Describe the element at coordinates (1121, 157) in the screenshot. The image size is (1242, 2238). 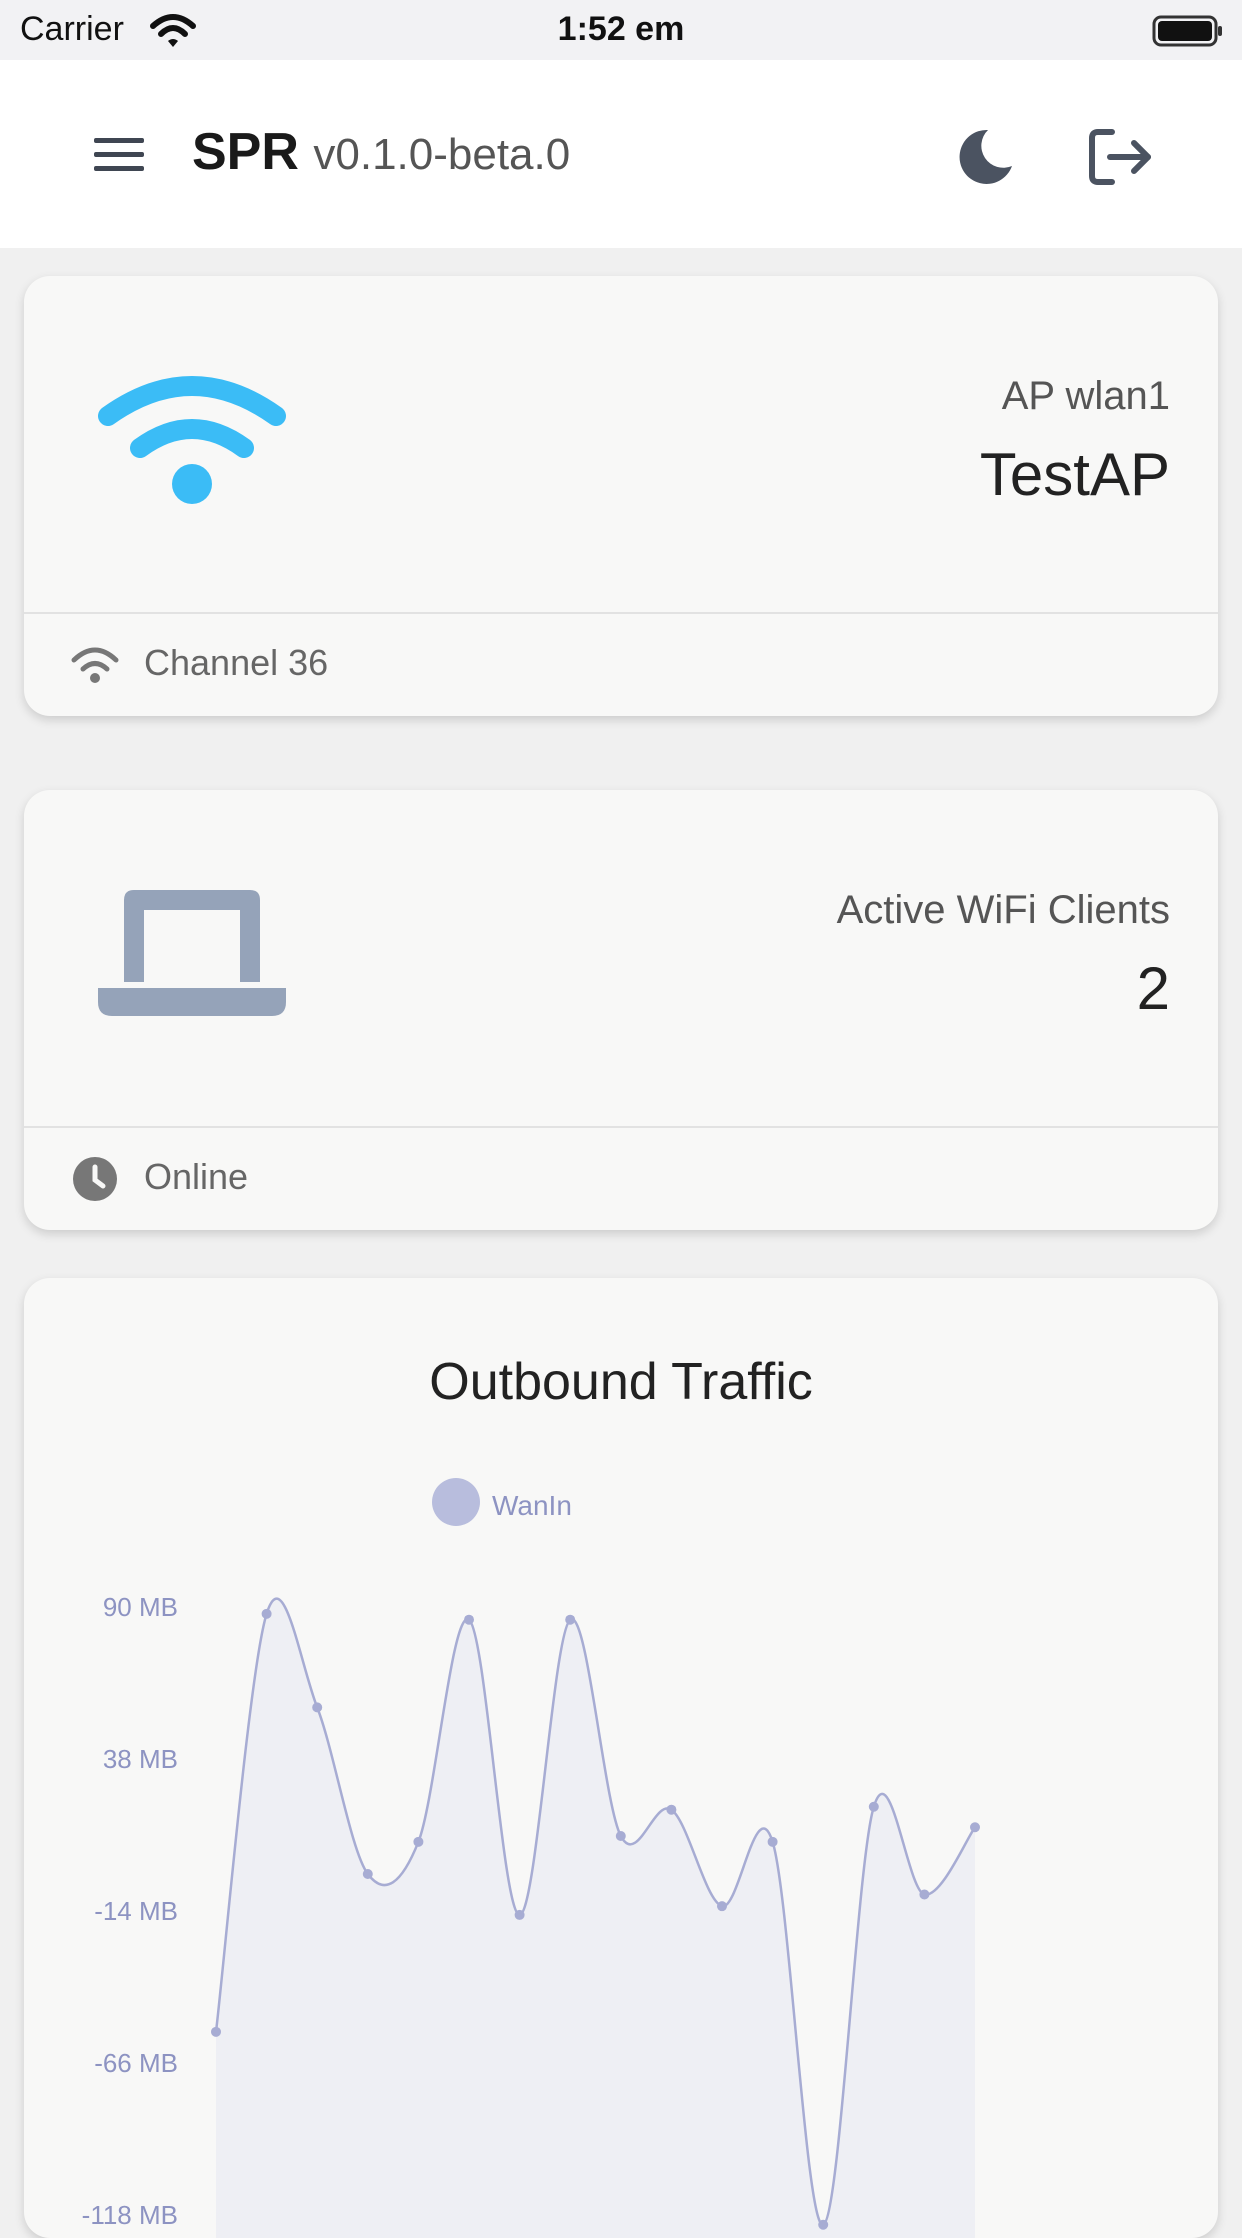
I see `logout-icon` at that location.